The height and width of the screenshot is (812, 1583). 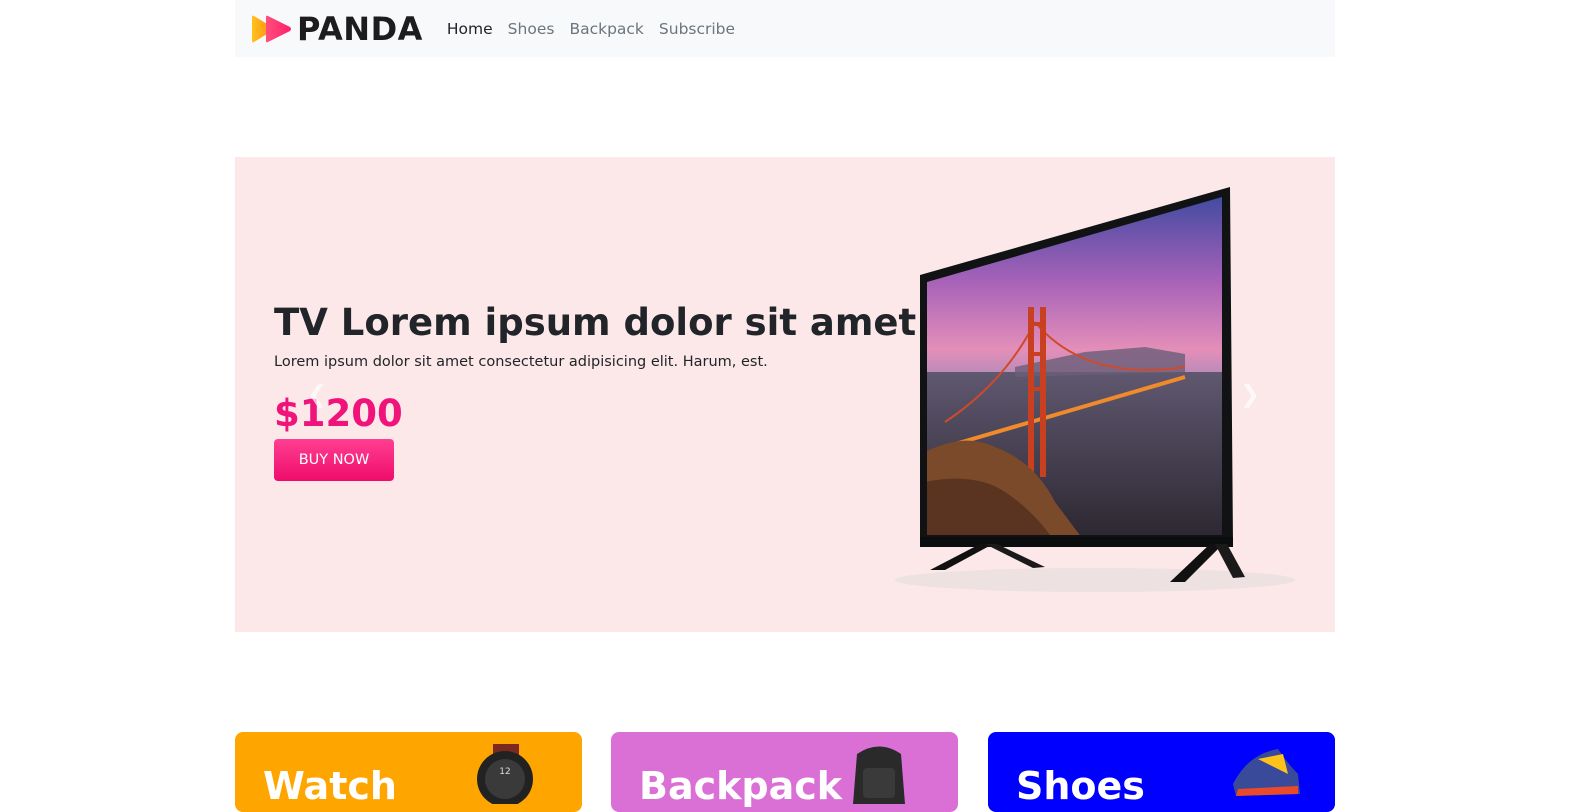 I want to click on category-card-watch: Watch 12, so click(x=408, y=772).